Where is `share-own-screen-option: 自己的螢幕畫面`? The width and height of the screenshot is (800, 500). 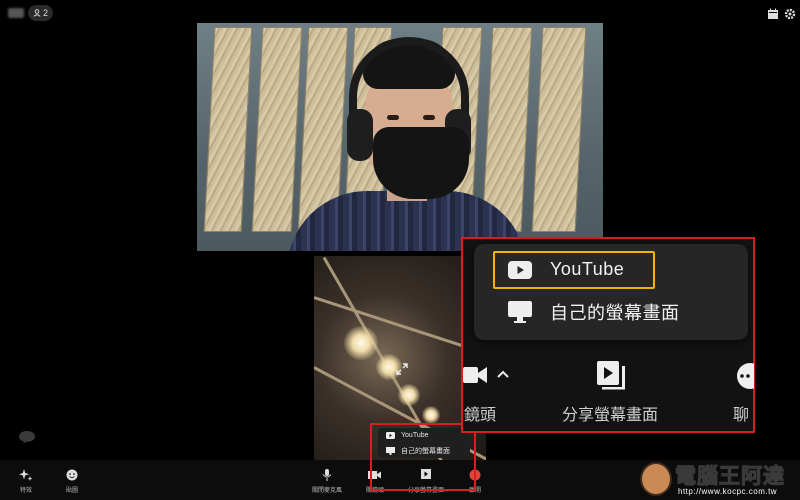 share-own-screen-option: 自己的螢幕畫面 is located at coordinates (418, 451).